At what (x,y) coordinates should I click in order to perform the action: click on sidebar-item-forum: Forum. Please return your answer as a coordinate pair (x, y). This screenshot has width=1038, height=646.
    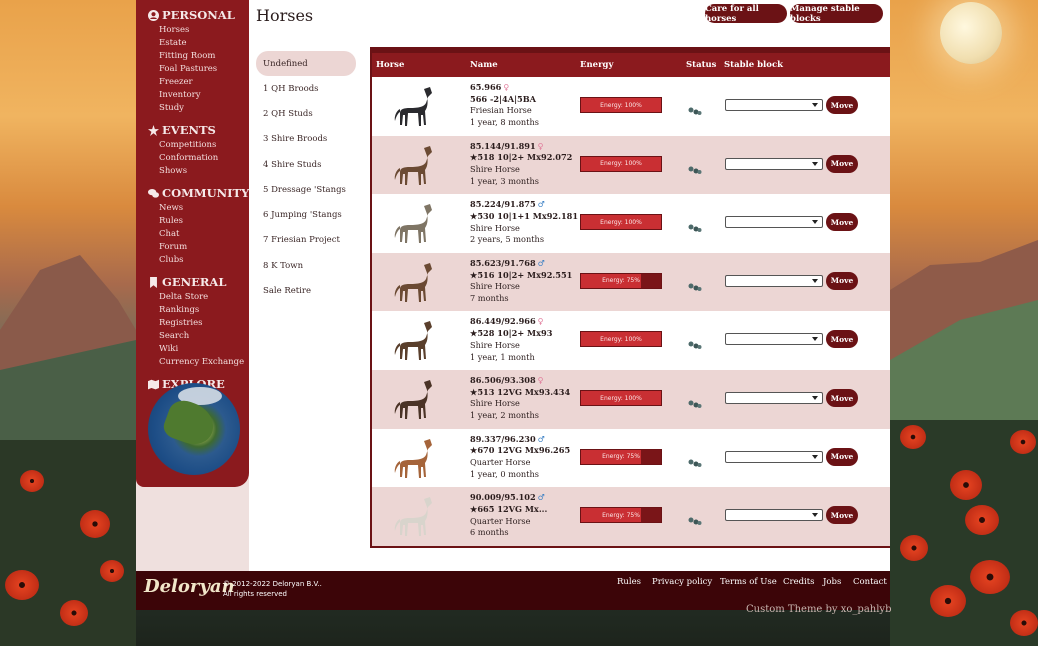
    Looking at the image, I should click on (204, 247).